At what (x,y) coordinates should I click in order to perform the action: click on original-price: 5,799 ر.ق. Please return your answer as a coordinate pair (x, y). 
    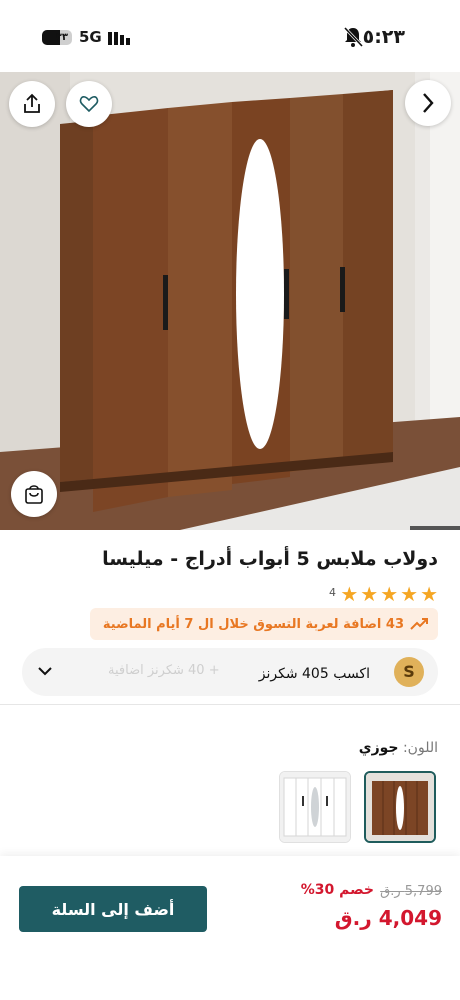
    Looking at the image, I should click on (411, 891).